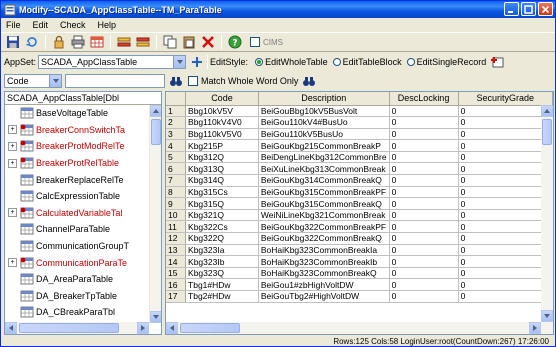 The image size is (556, 347). What do you see at coordinates (124, 42) in the screenshot?
I see `insert-row-button` at bounding box center [124, 42].